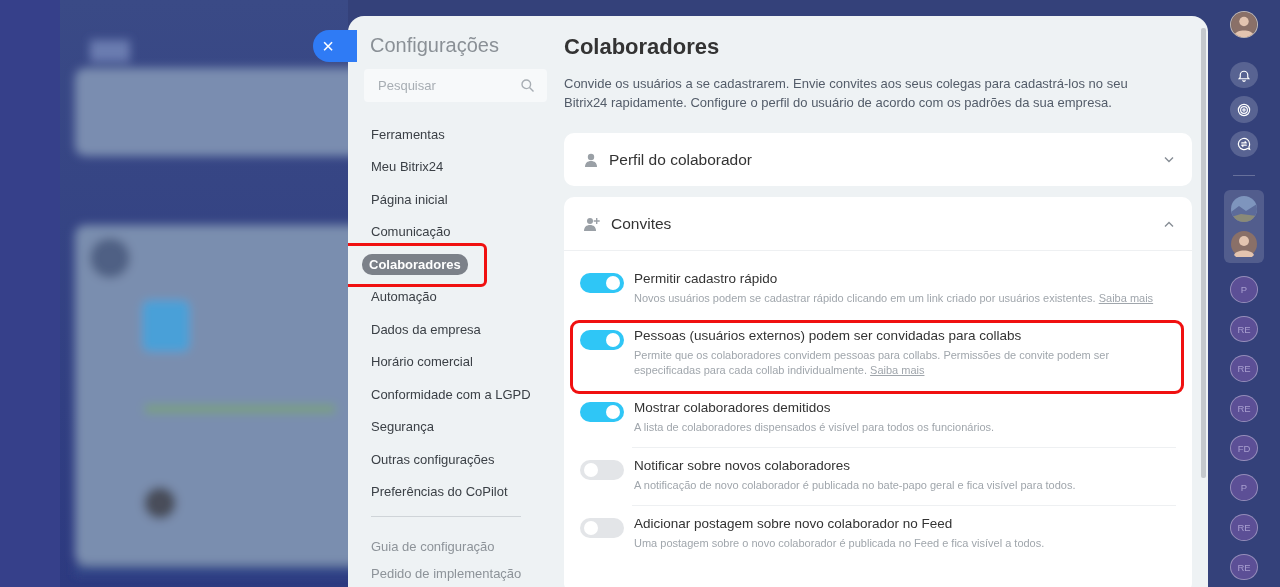 Image resolution: width=1280 pixels, height=587 pixels. I want to click on option-description: Permite que os colaboradores convidem pessoas para collabs. Permissões de convite podem ser especificadas para cada collab individualmente. Saiba mais, so click(872, 363).